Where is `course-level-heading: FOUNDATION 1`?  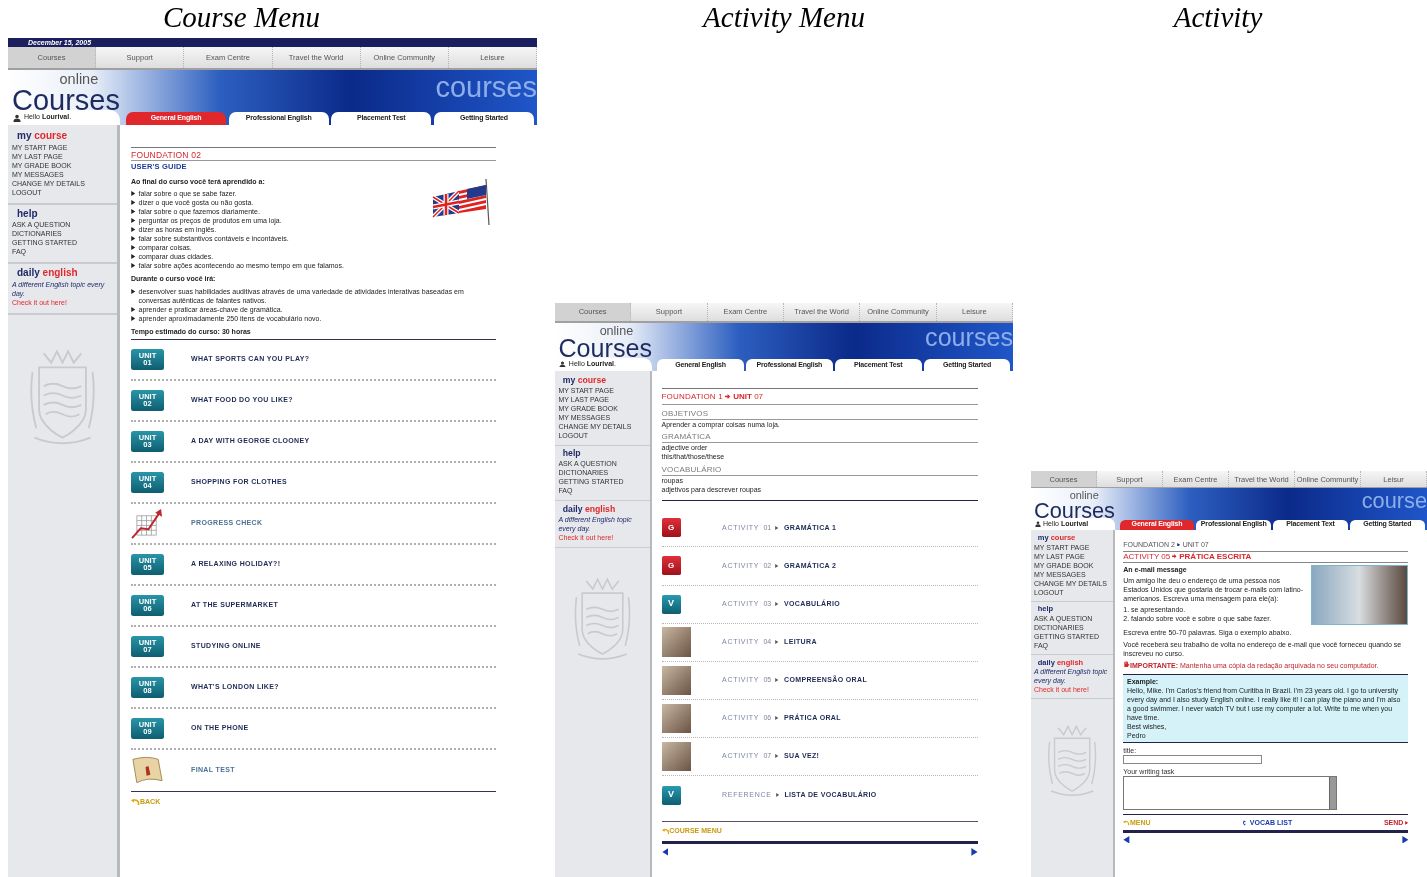 course-level-heading: FOUNDATION 1 is located at coordinates (692, 396).